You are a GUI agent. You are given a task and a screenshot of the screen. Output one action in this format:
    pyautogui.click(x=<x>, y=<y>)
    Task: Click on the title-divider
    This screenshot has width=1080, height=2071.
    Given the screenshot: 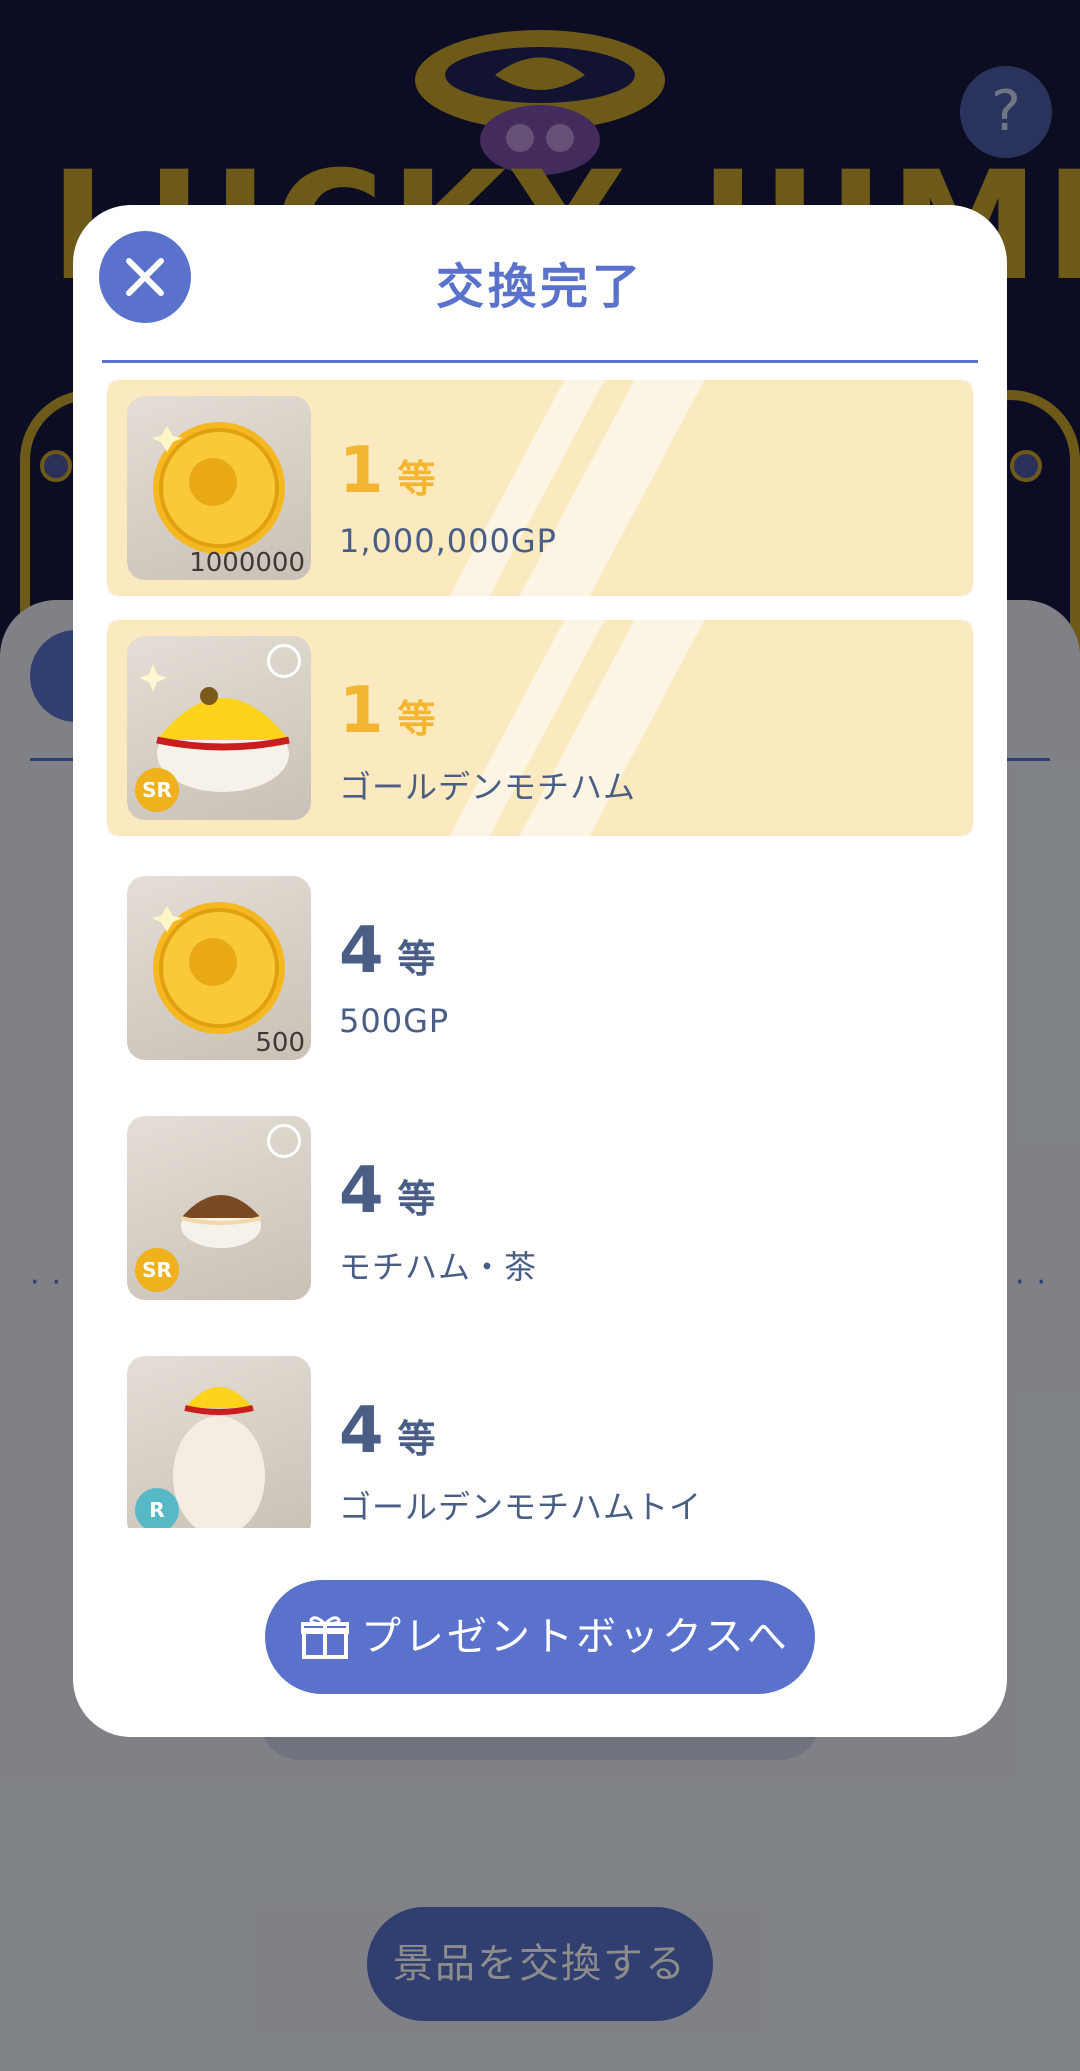 What is the action you would take?
    pyautogui.click(x=540, y=361)
    